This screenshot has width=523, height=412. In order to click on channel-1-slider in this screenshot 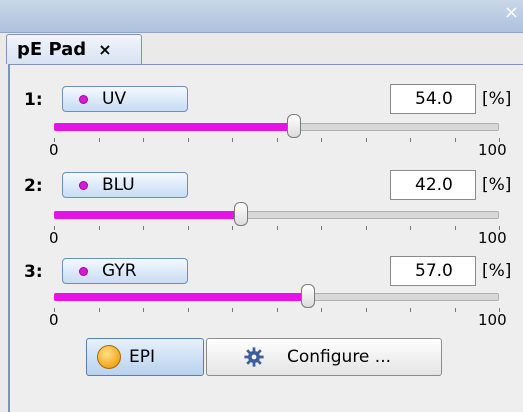, I will do `click(277, 129)`.